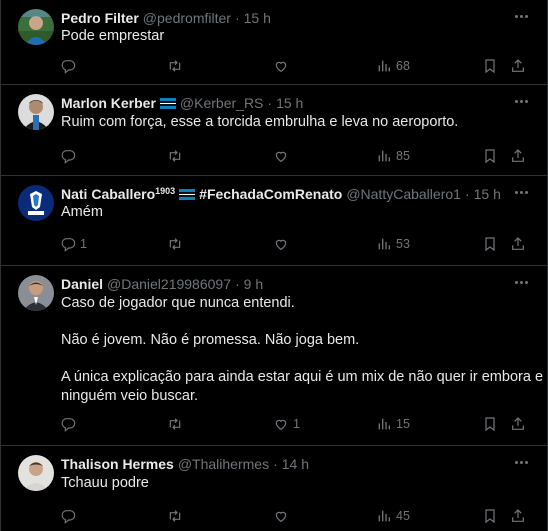 The image size is (548, 531). What do you see at coordinates (178, 303) in the screenshot?
I see `tweet-text-line: Caso de jogador que nunca entendi.` at bounding box center [178, 303].